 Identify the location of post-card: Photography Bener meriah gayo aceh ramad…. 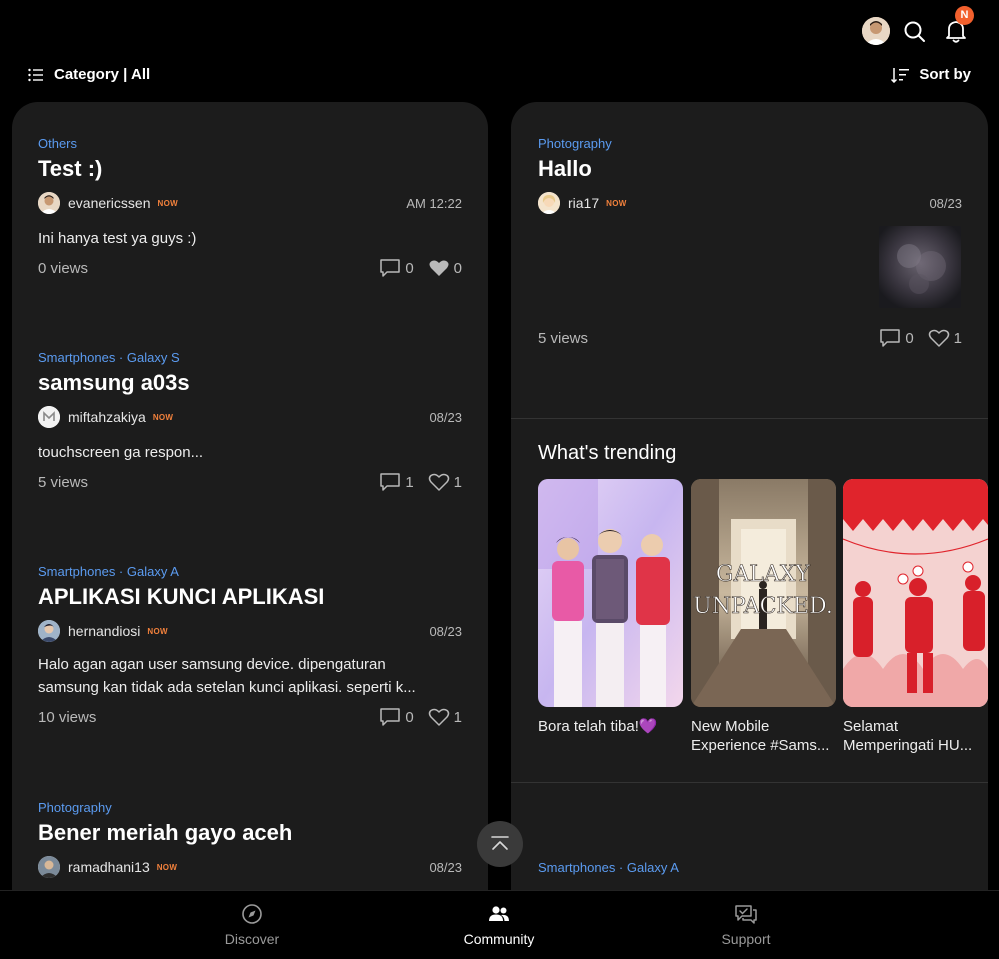
(250, 839).